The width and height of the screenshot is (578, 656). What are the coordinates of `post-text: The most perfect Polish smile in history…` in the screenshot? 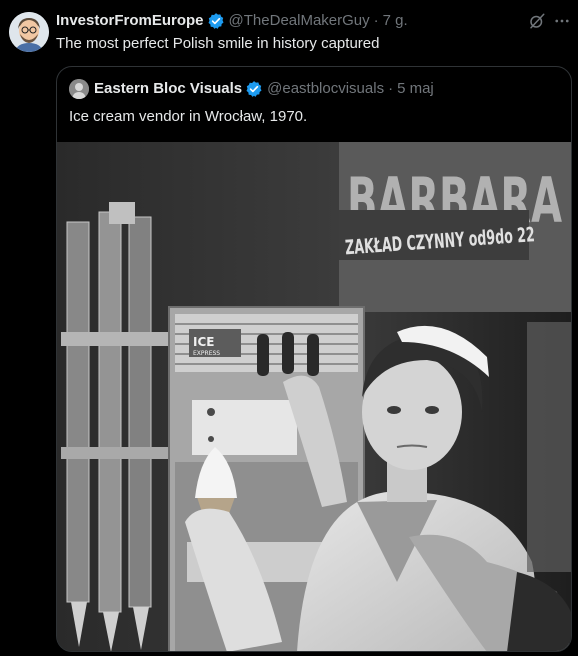 It's located at (218, 43).